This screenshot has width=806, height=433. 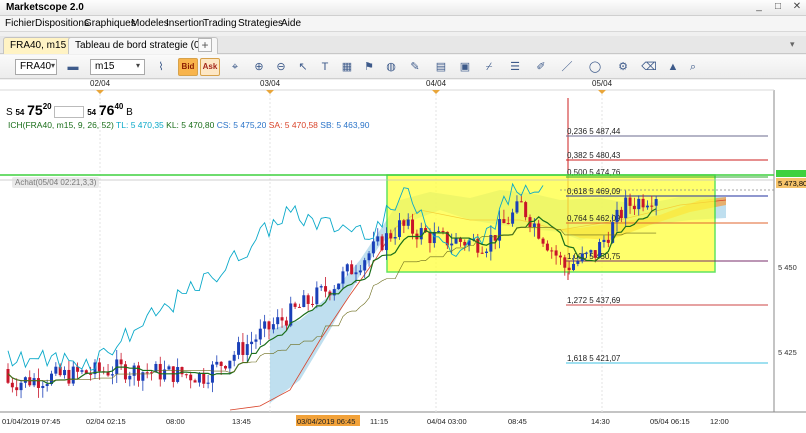 What do you see at coordinates (594, 155) in the screenshot?
I see `fib-level-label: 0,382 5 480,43` at bounding box center [594, 155].